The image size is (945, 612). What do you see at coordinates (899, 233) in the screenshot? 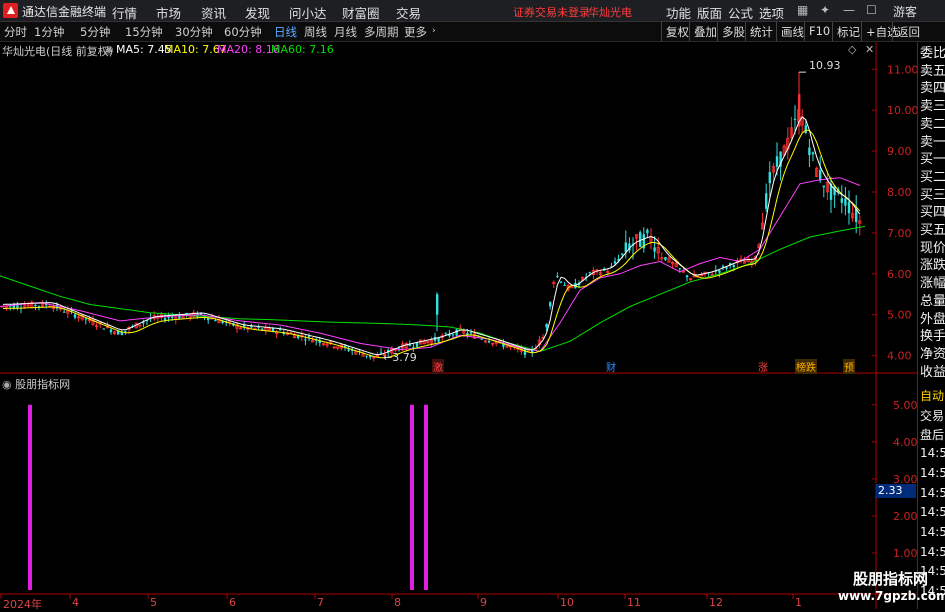
I see `price-tick-label: 7.00` at bounding box center [899, 233].